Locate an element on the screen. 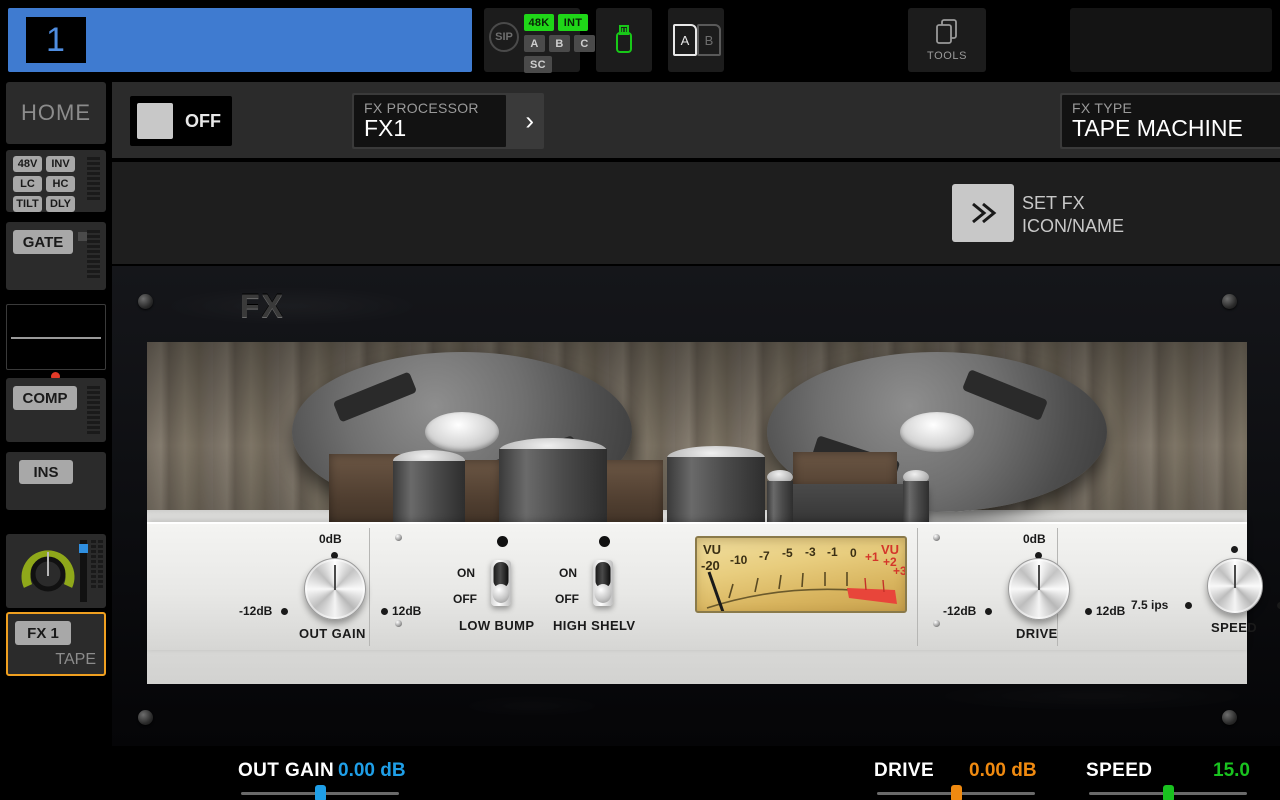 Image resolution: width=1280 pixels, height=800 pixels. screw-top-left is located at coordinates (145, 301).